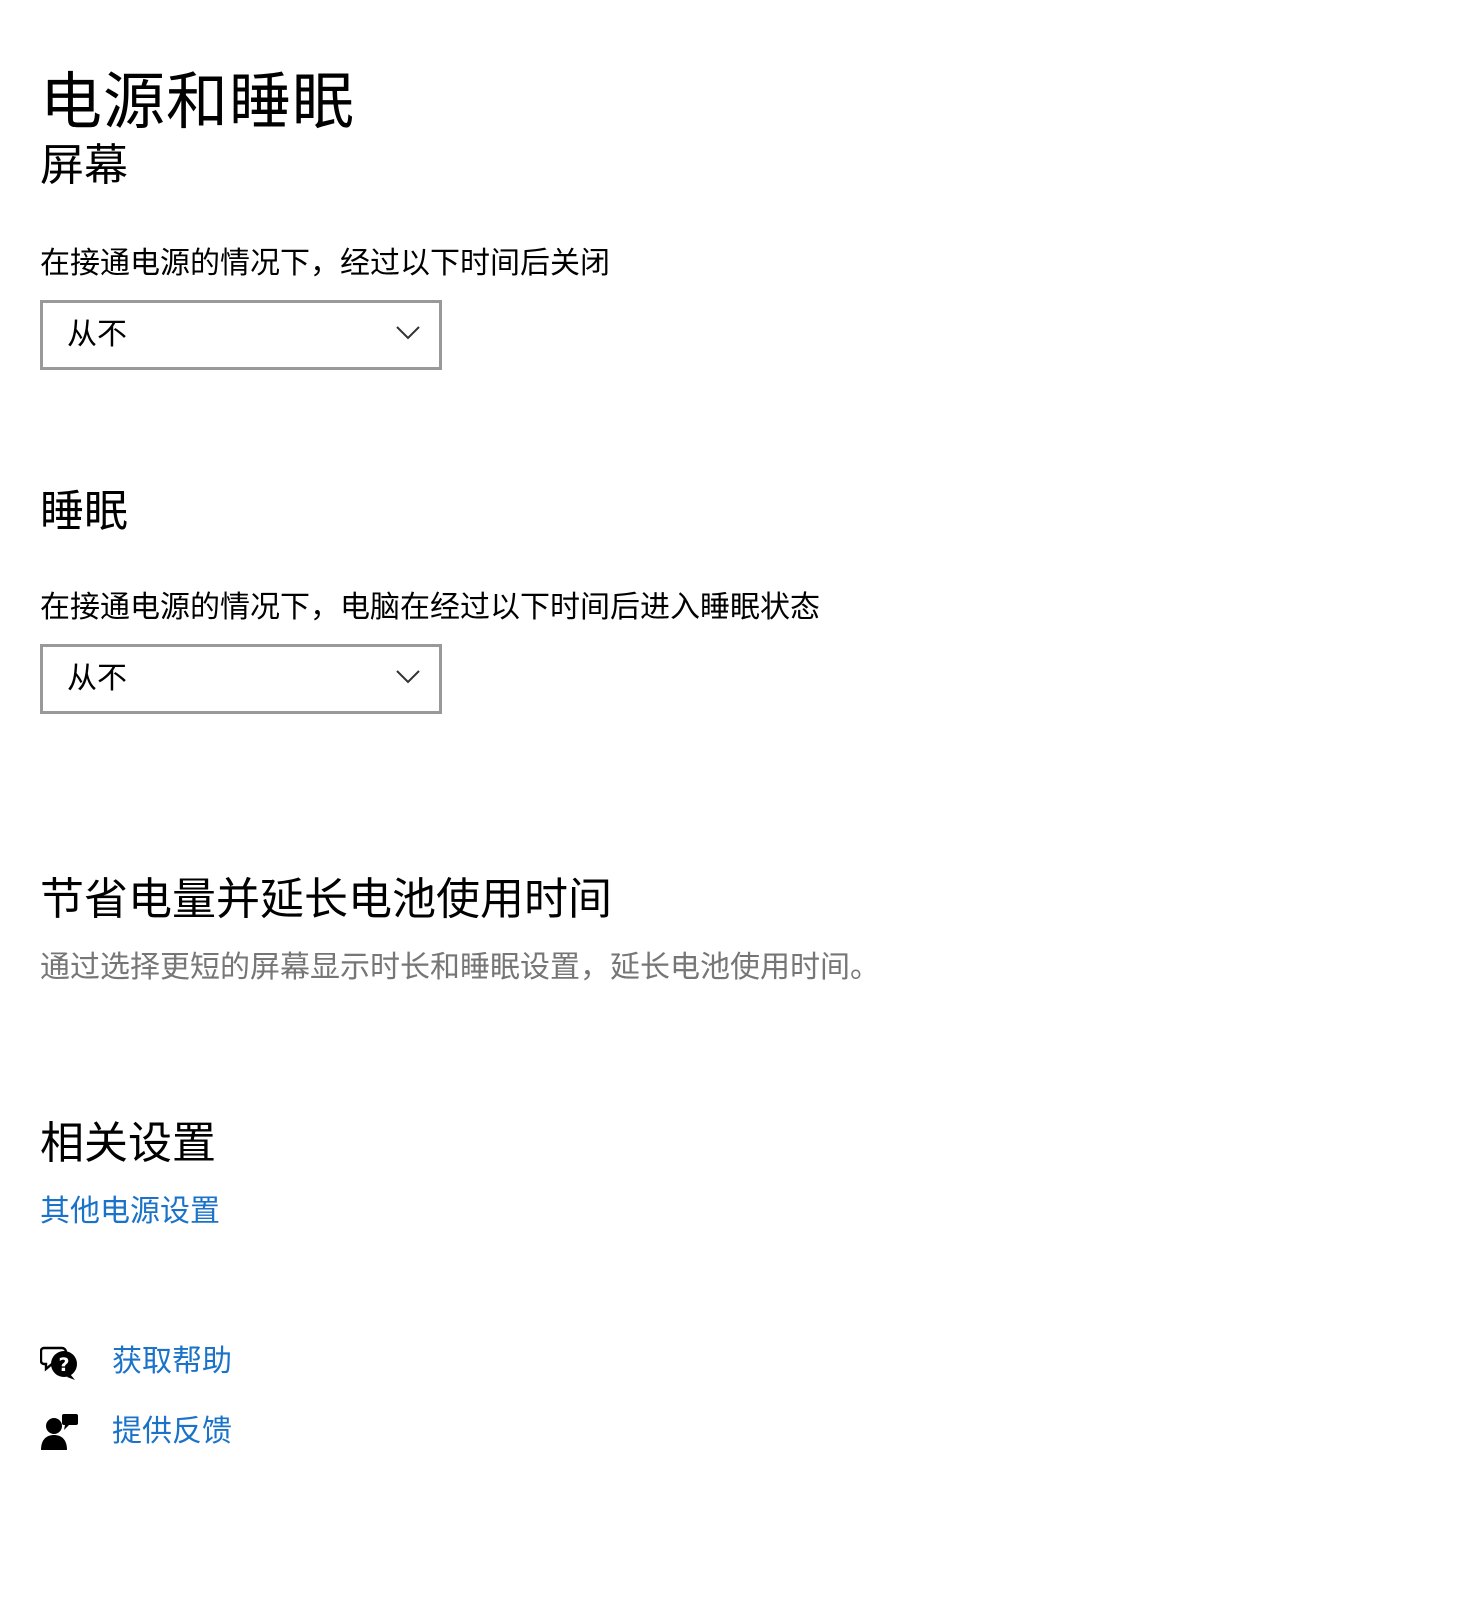  What do you see at coordinates (130, 1212) in the screenshot?
I see `additional-power-settings-link: 其他电源设置` at bounding box center [130, 1212].